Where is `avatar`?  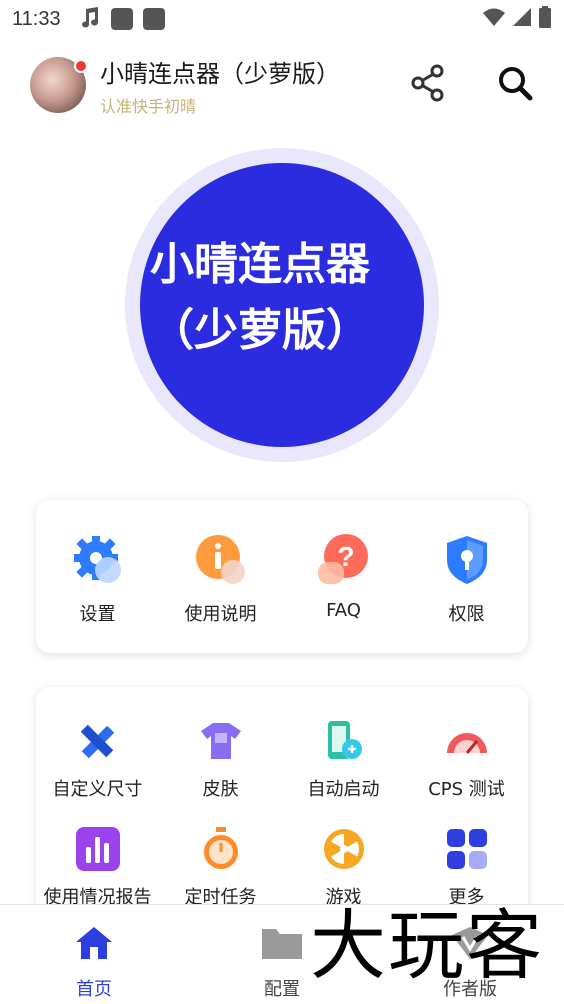 avatar is located at coordinates (59, 85).